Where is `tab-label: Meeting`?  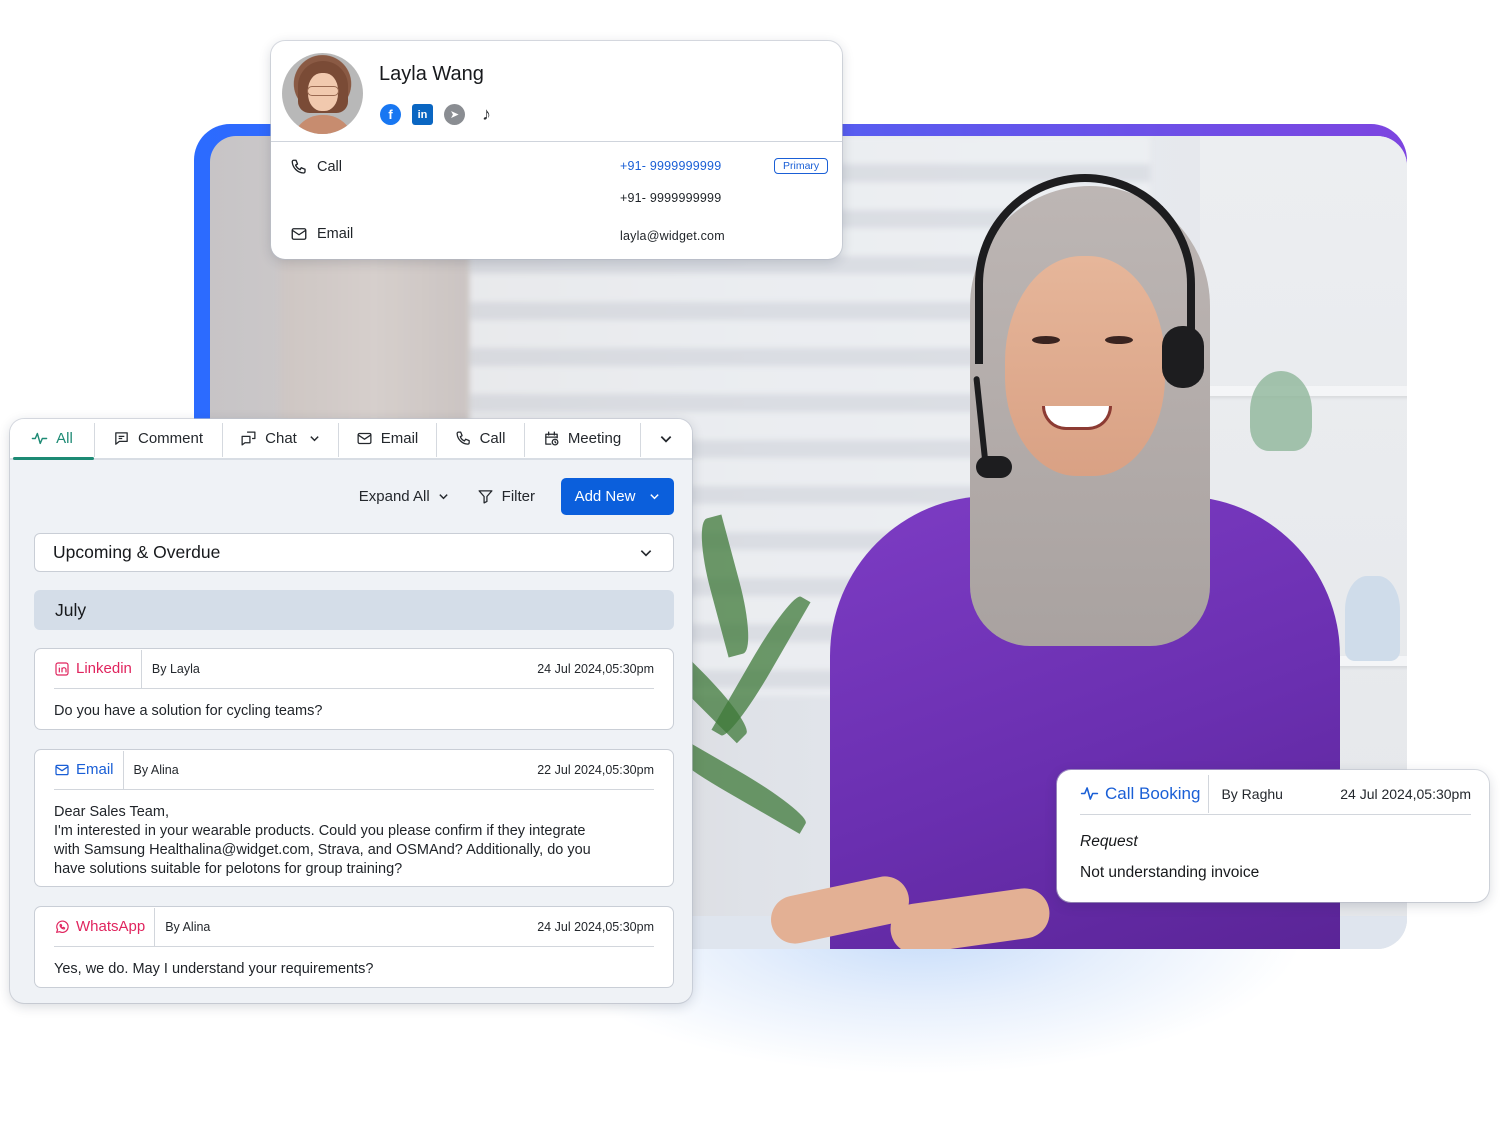 tab-label: Meeting is located at coordinates (594, 438).